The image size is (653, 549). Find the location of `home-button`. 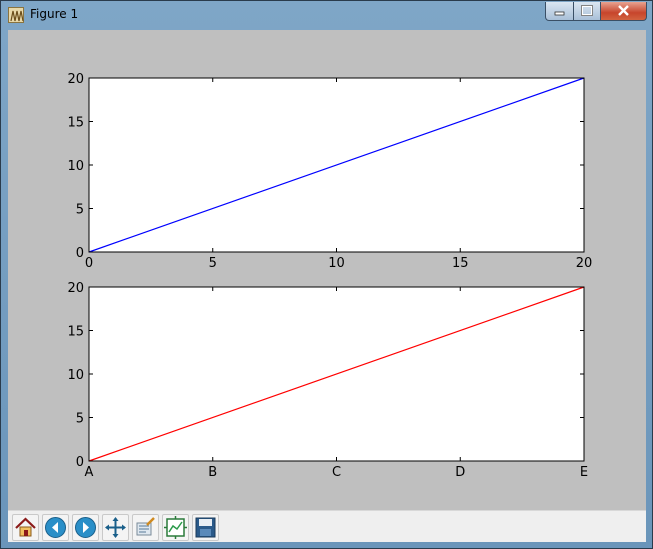

home-button is located at coordinates (25, 527).